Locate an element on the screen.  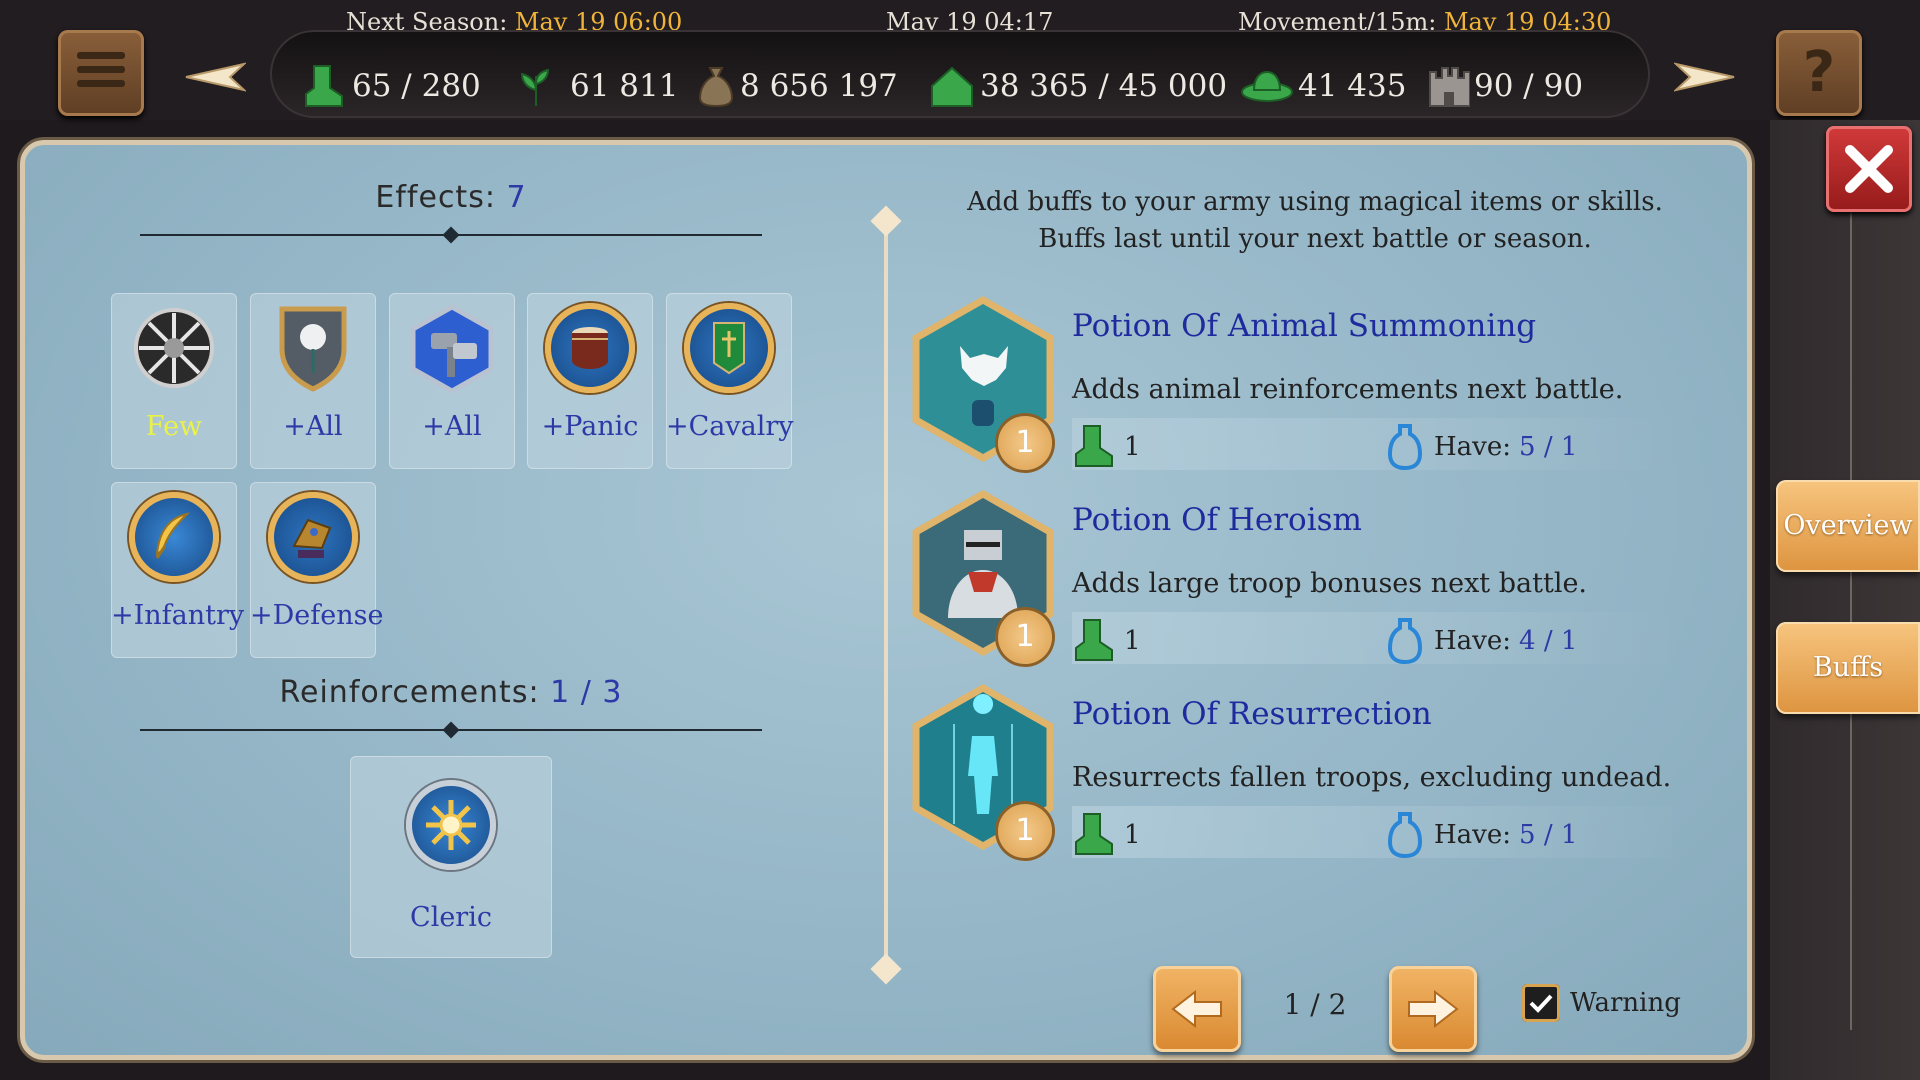
effect-label: +Defense is located at coordinates (317, 615).